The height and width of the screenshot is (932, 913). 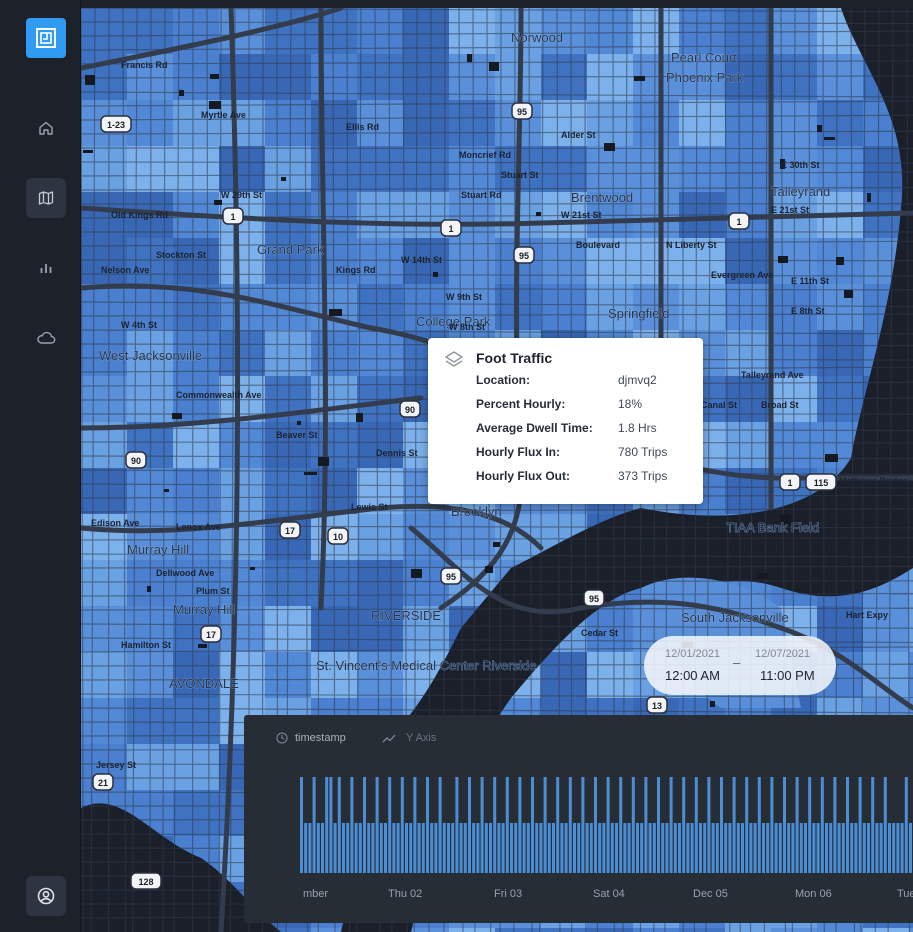 What do you see at coordinates (637, 428) in the screenshot?
I see `tooltip-value: 1.8 Hrs` at bounding box center [637, 428].